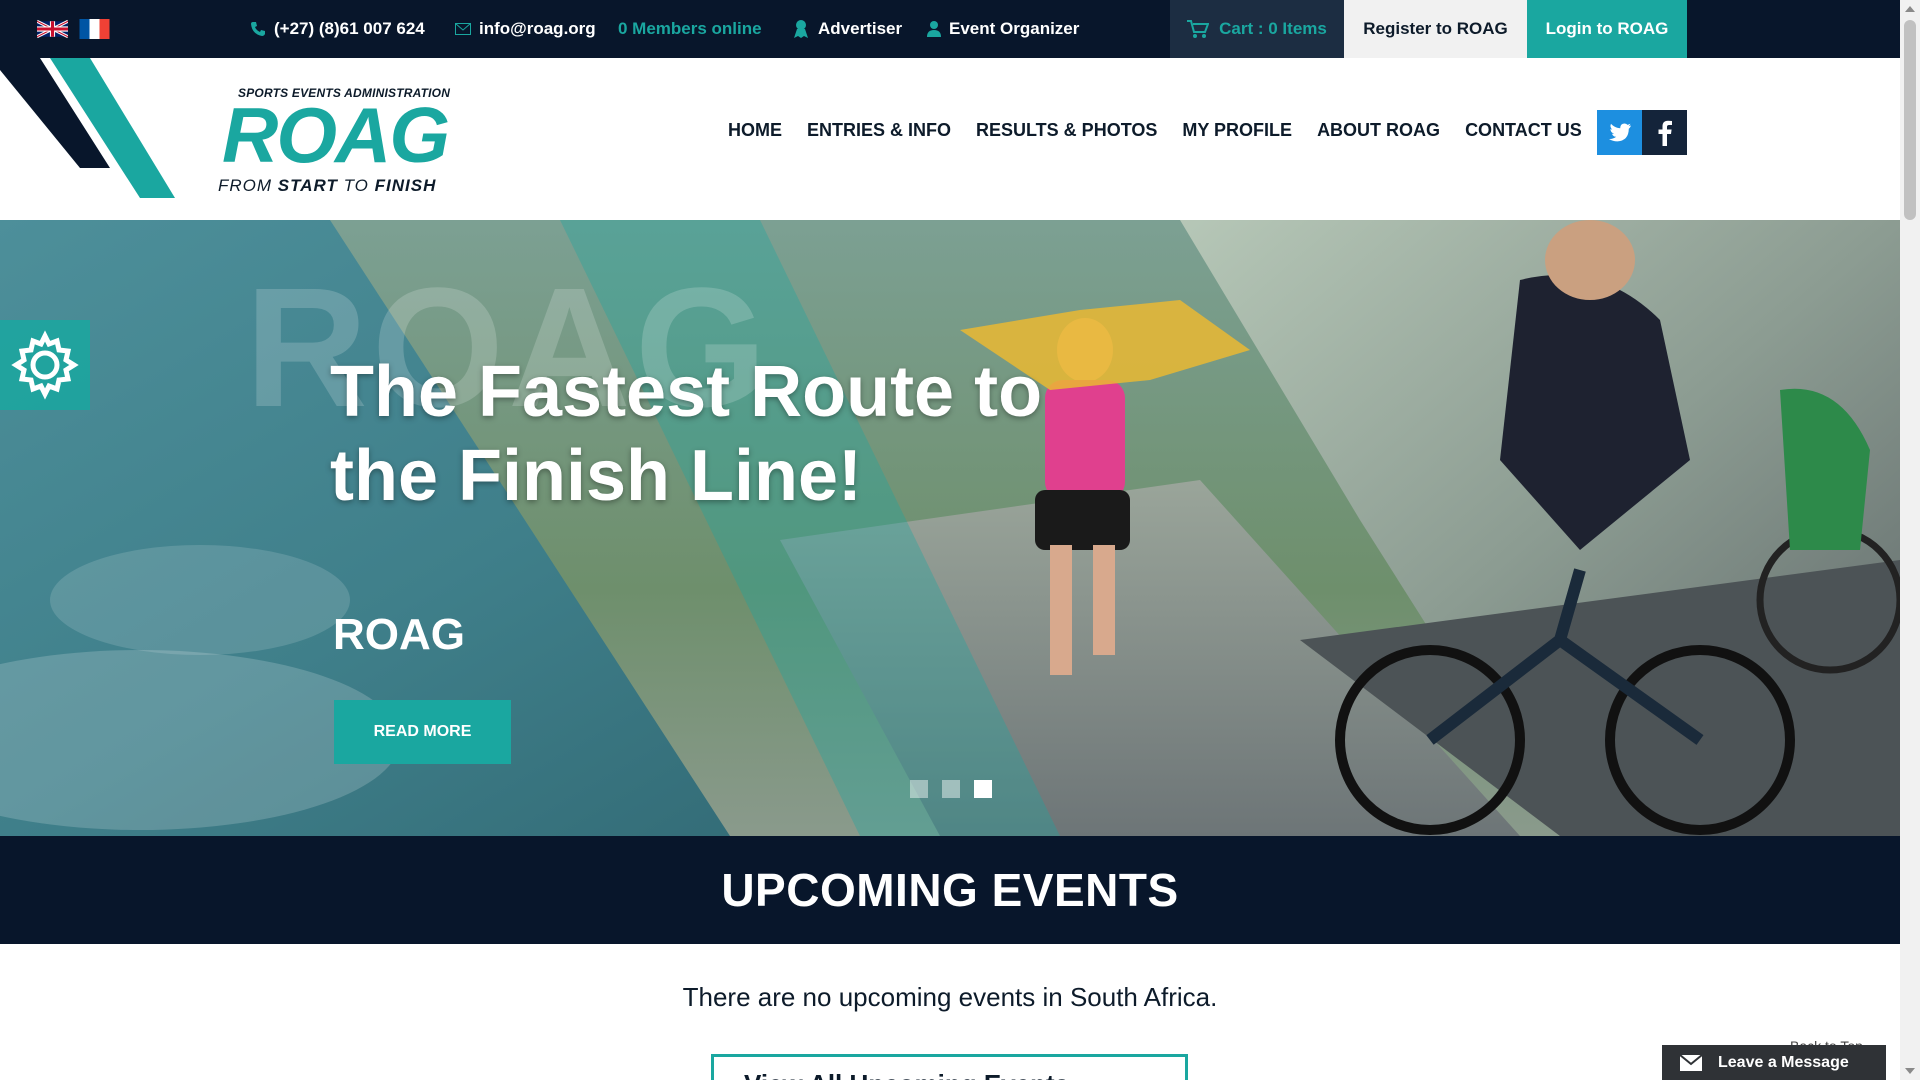 This screenshot has width=1920, height=1080. What do you see at coordinates (1014, 28) in the screenshot?
I see `event-organizer-label: Event Organizer` at bounding box center [1014, 28].